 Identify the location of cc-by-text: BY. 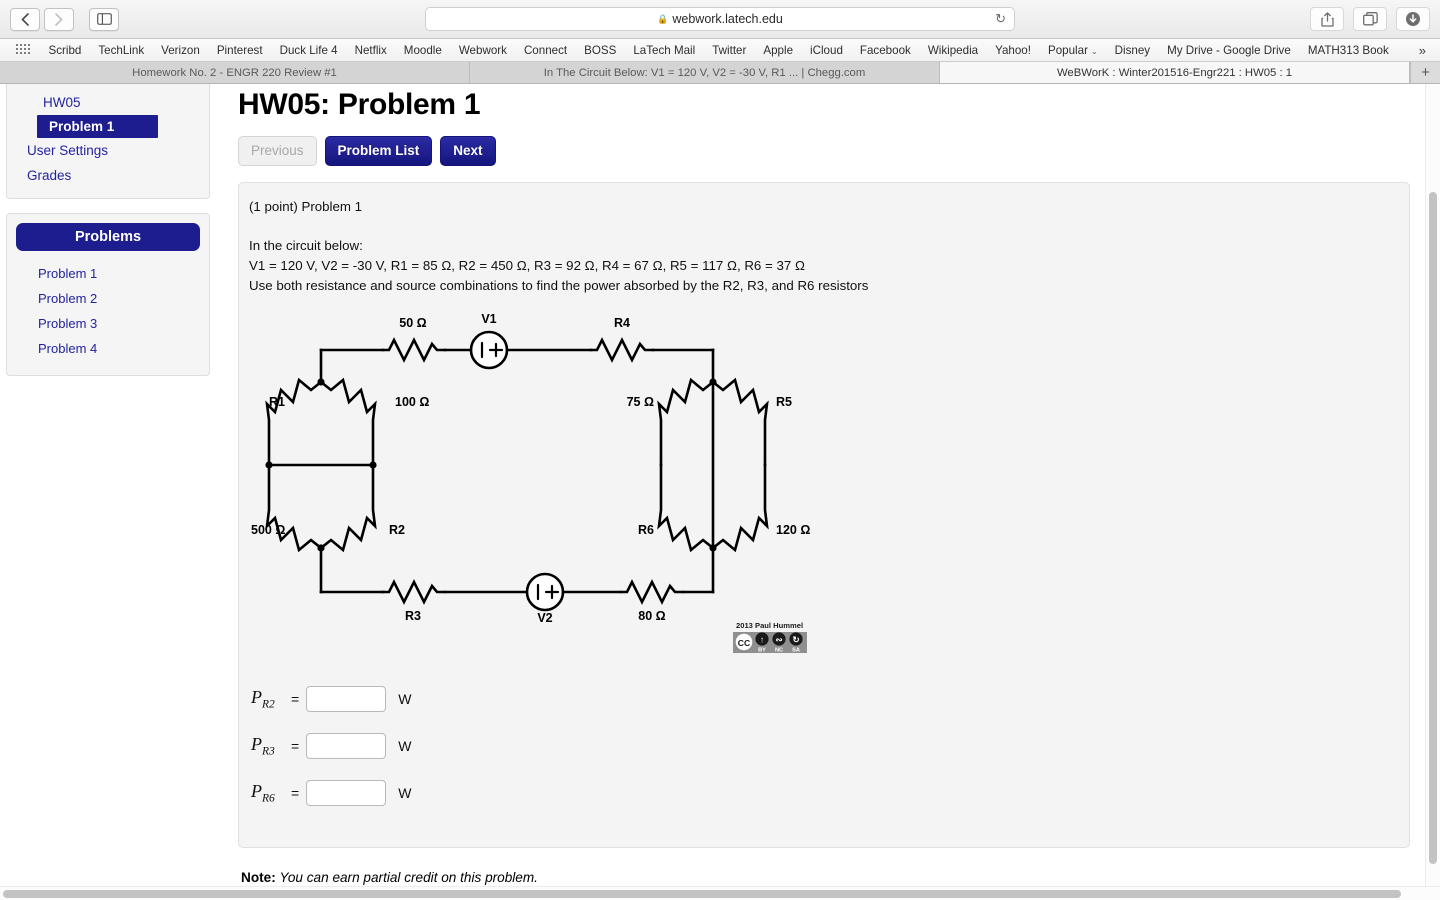
(762, 650).